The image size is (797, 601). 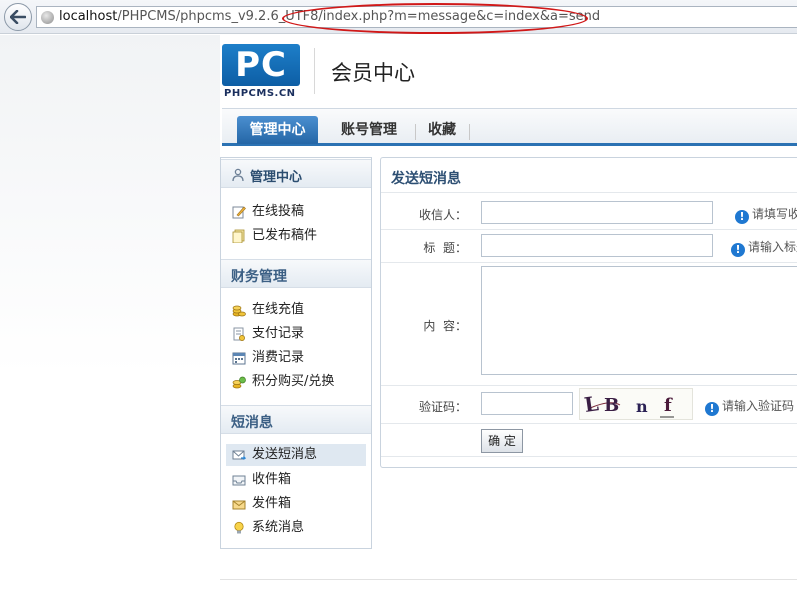 What do you see at coordinates (278, 357) in the screenshot?
I see `sidebar-item-label: 消费记录` at bounding box center [278, 357].